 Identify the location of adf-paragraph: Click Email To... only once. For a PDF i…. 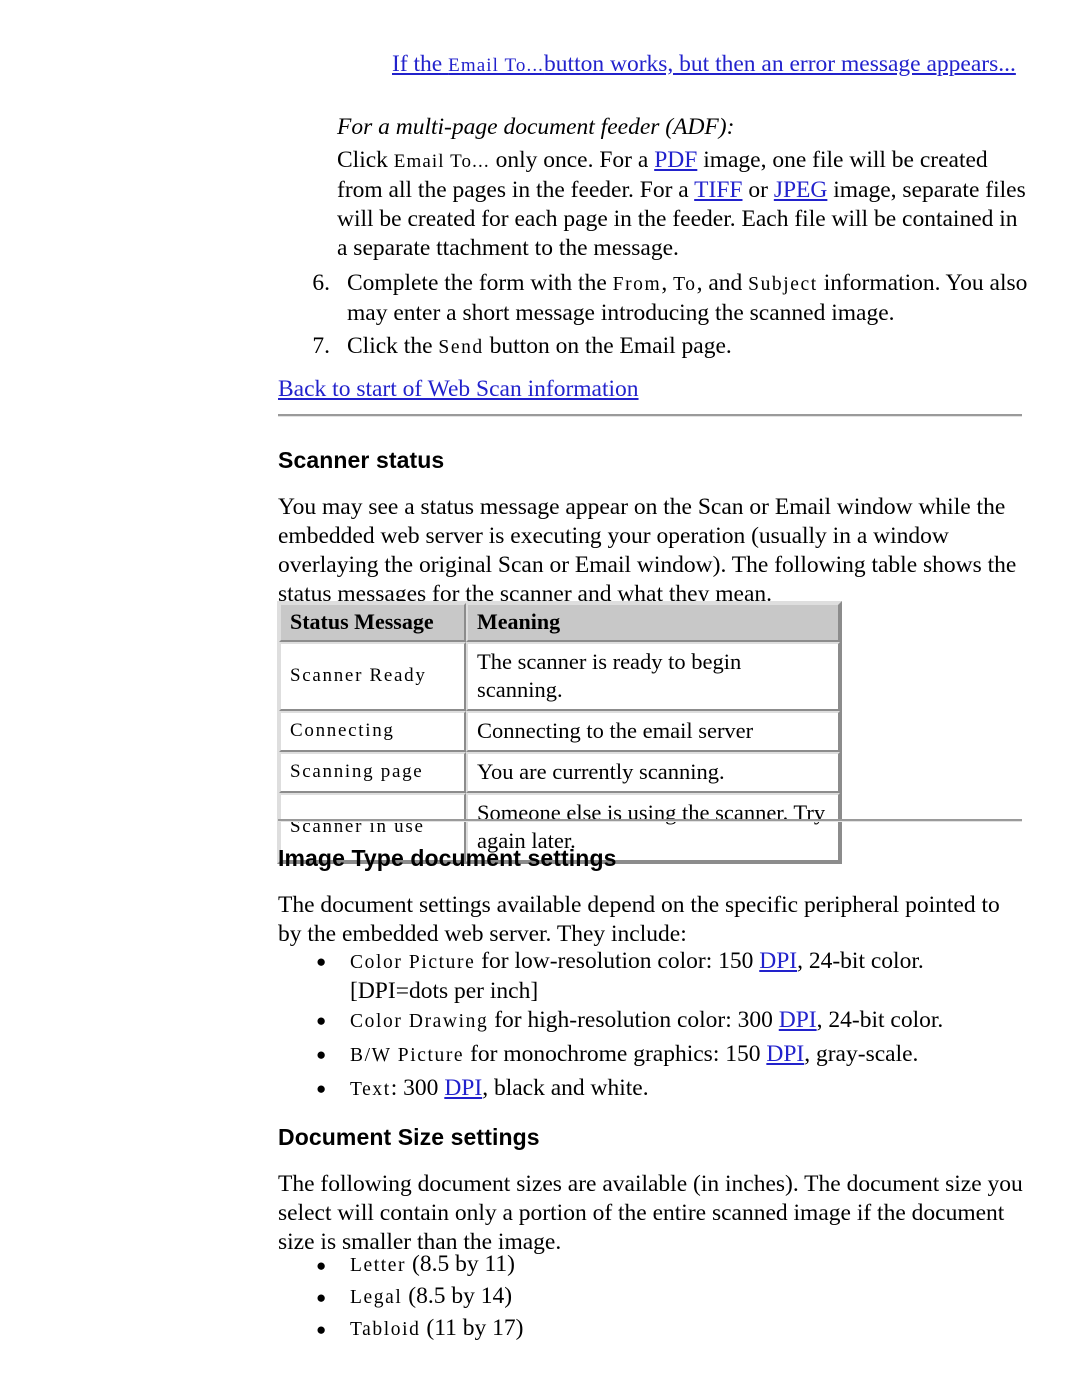
(682, 204).